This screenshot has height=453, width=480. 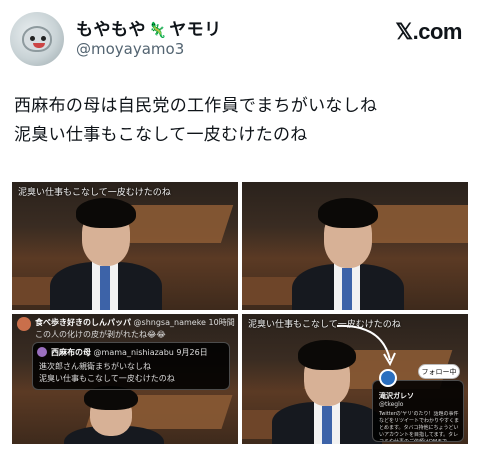 What do you see at coordinates (396, 396) in the screenshot?
I see `profile-name: 滝沢ガレソ` at bounding box center [396, 396].